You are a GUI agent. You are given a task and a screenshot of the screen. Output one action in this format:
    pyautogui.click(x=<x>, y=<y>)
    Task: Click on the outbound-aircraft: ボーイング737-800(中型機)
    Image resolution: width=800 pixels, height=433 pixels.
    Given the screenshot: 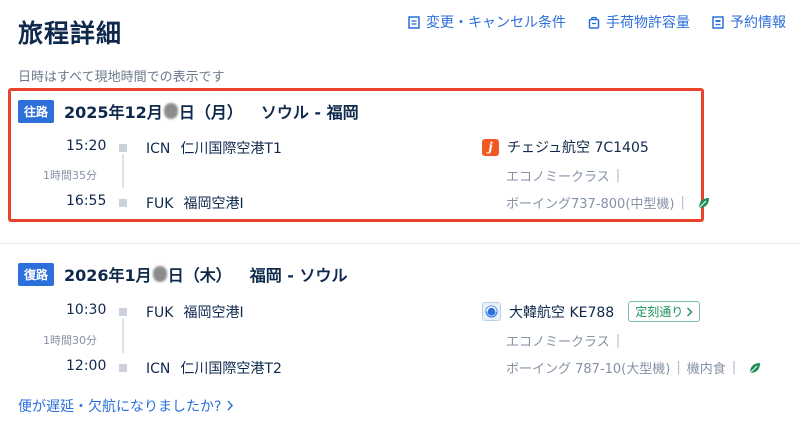 What is the action you would take?
    pyautogui.click(x=590, y=204)
    